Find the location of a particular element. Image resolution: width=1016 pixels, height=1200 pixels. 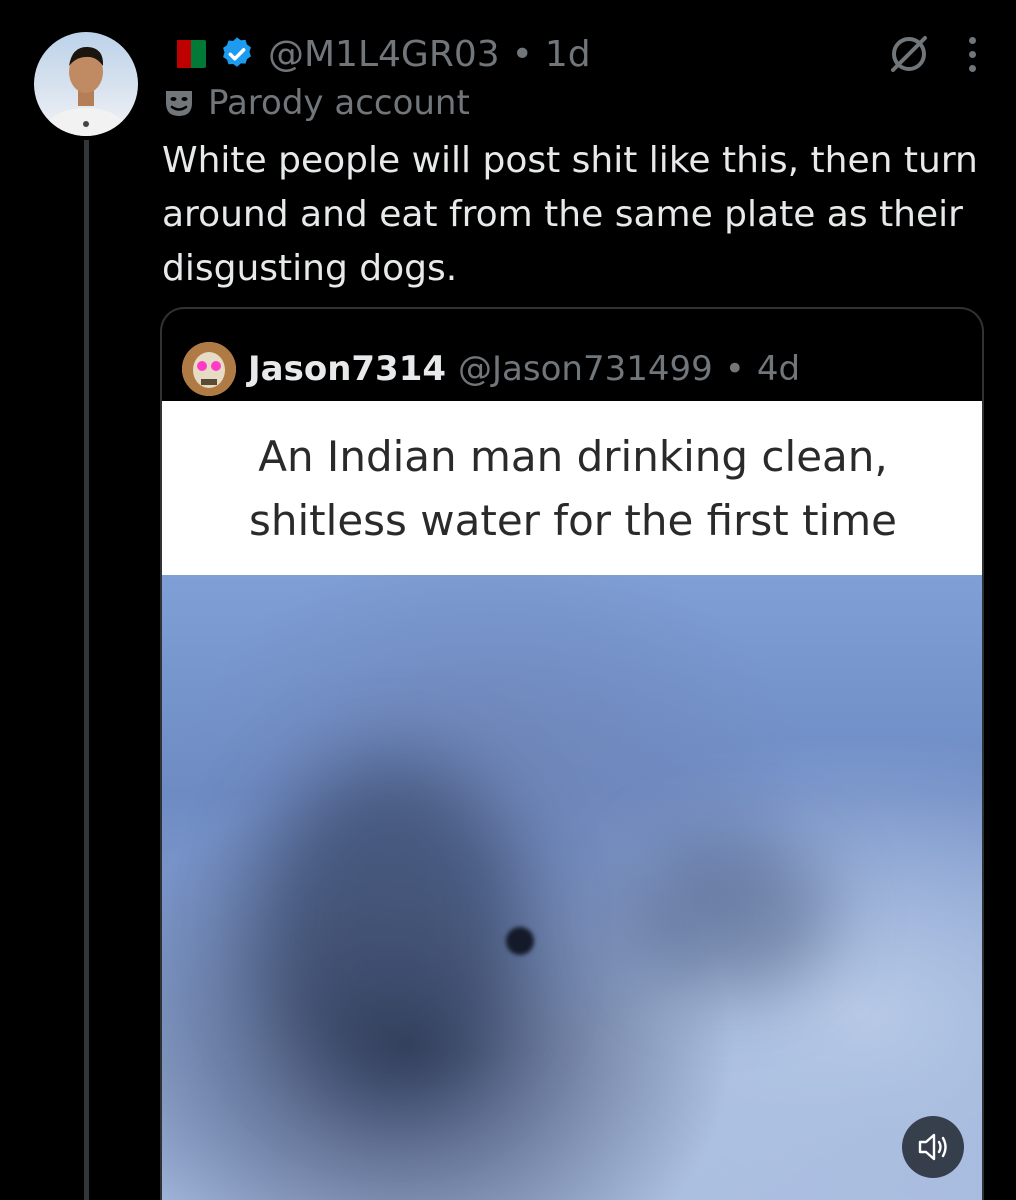

verified-badge-icon is located at coordinates (237, 52).